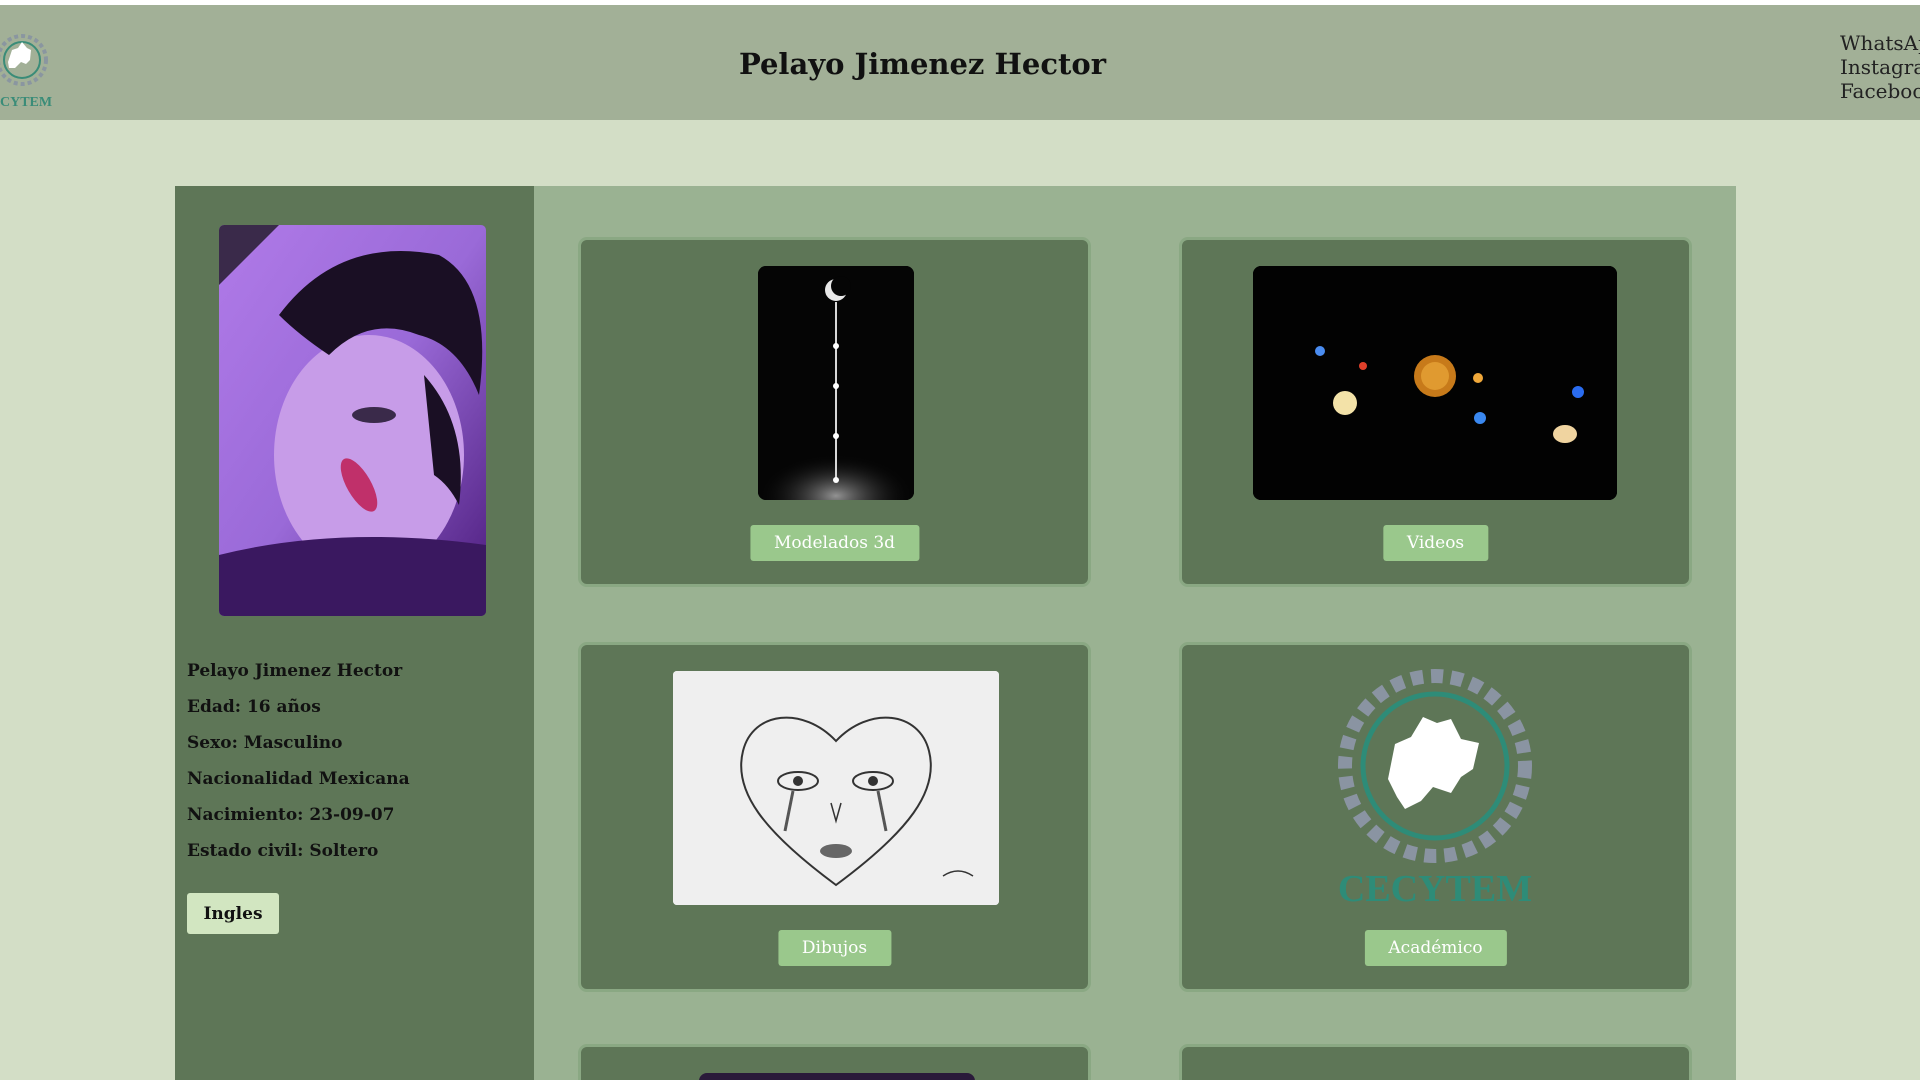 This screenshot has height=1080, width=1920. What do you see at coordinates (1880, 43) in the screenshot?
I see `whatsapp-link: WhatsApp` at bounding box center [1880, 43].